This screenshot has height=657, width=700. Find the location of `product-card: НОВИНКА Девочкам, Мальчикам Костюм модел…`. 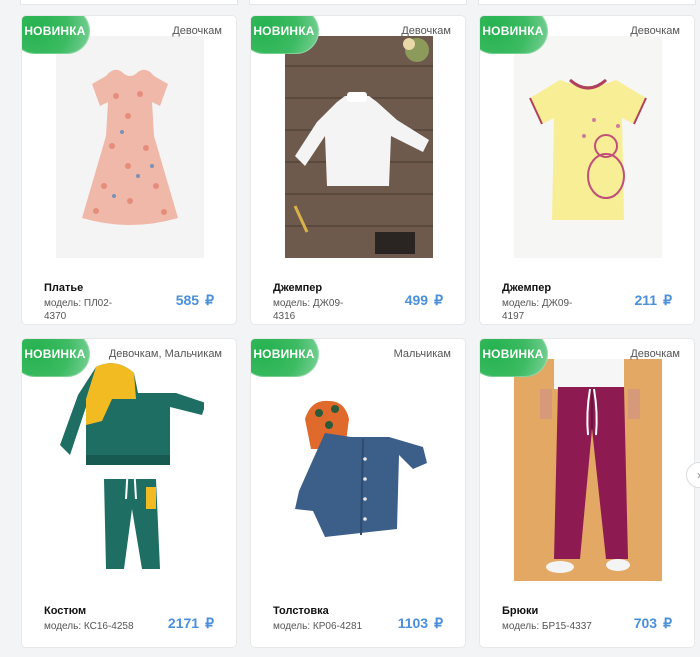

product-card: НОВИНКА Девочкам, Мальчикам Костюм модел… is located at coordinates (129, 493).